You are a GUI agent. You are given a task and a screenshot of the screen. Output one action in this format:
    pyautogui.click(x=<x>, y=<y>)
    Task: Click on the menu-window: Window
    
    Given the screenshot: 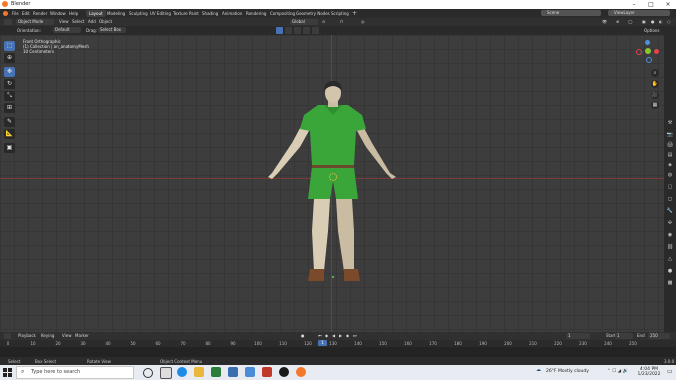 What is the action you would take?
    pyautogui.click(x=58, y=13)
    